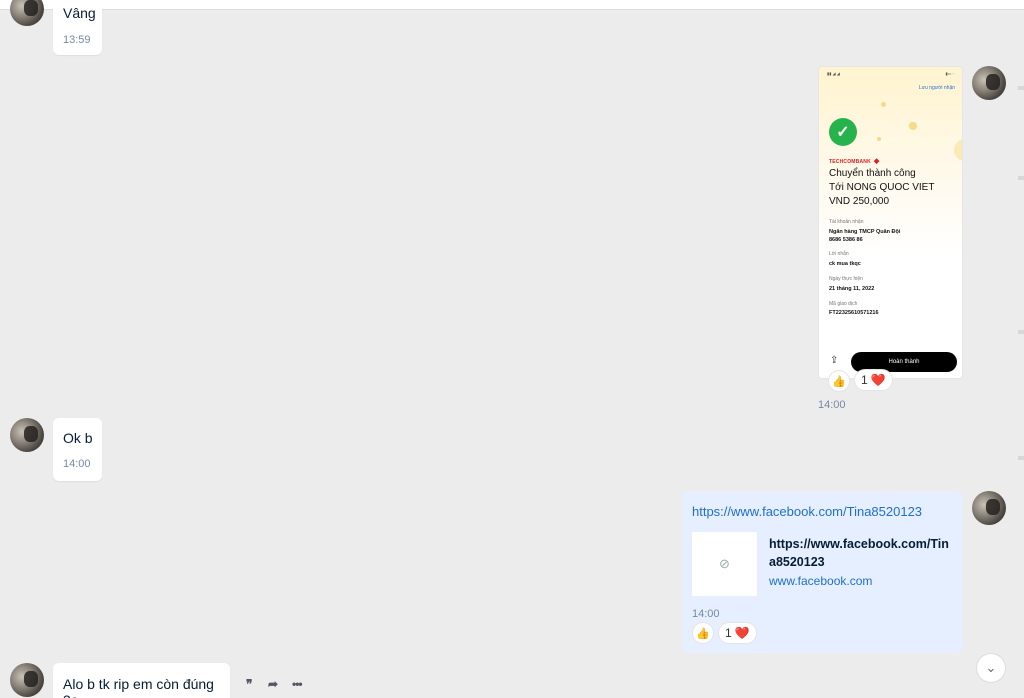  I want to click on link-preview-title: https://www.facebook.com/Tina8520123, so click(861, 553).